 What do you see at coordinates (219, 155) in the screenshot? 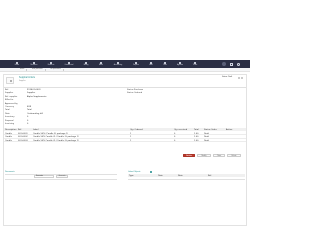
I see `clone-button: Clone` at bounding box center [219, 155].